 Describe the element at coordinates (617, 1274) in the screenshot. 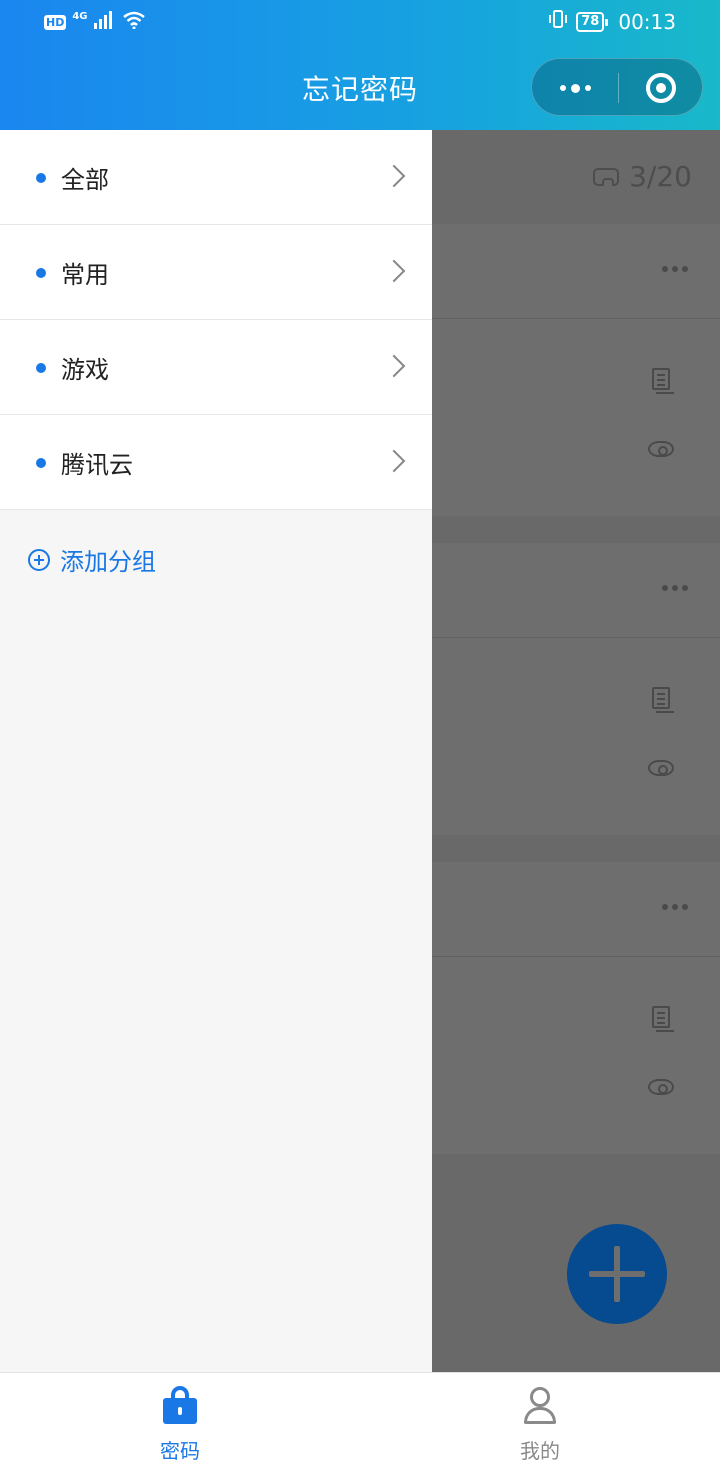

I see `add-password-button` at that location.